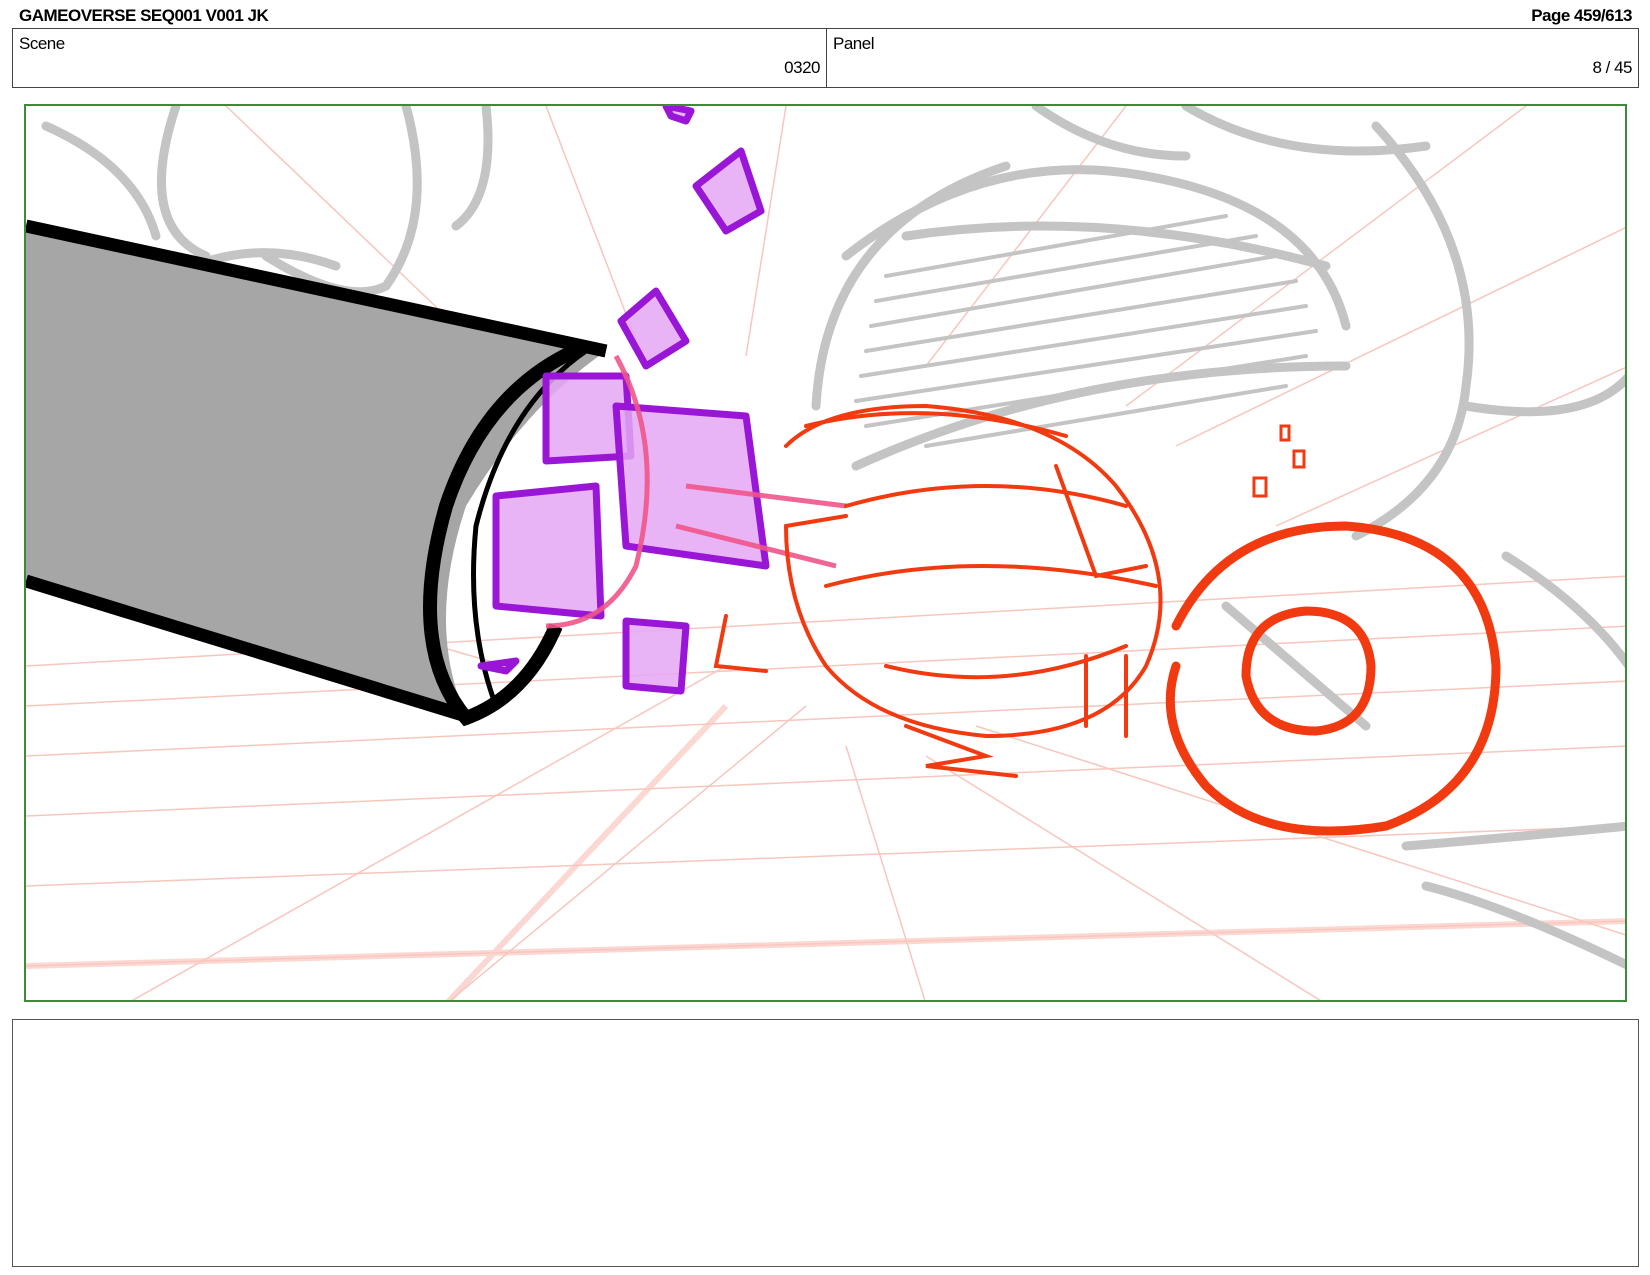 Image resolution: width=1650 pixels, height=1275 pixels. What do you see at coordinates (42, 43) in the screenshot?
I see `scene-label: Scene` at bounding box center [42, 43].